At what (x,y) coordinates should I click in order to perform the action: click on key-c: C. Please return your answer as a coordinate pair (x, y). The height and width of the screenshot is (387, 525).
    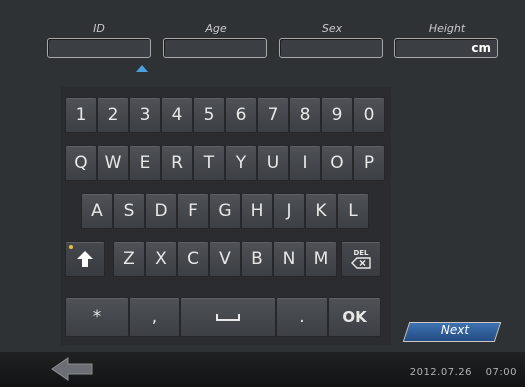
    Looking at the image, I should click on (193, 259).